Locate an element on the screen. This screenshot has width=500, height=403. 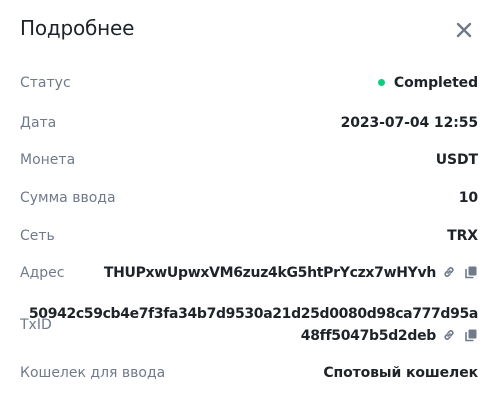
network-label: Сеть is located at coordinates (37, 236).